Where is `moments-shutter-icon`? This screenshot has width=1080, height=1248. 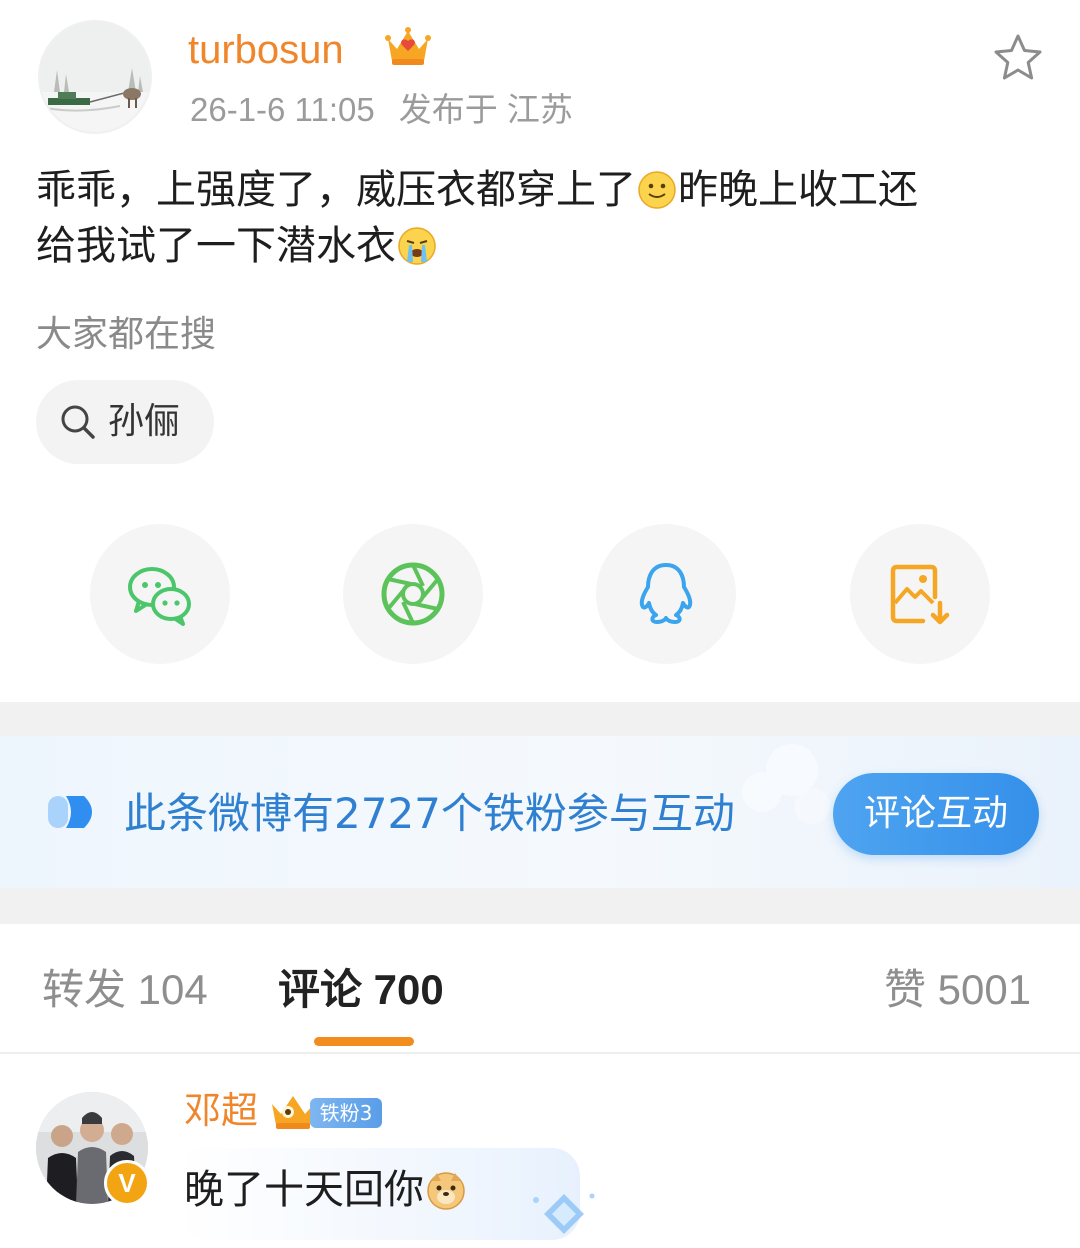
moments-shutter-icon is located at coordinates (413, 594).